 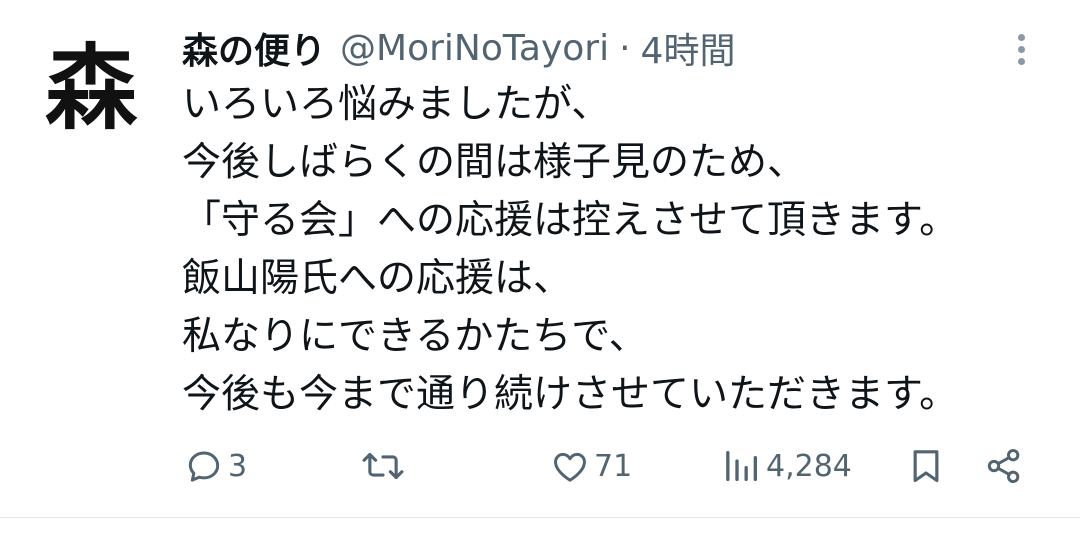 What do you see at coordinates (570, 220) in the screenshot?
I see `tweet-line: 「守る会」への応援は控えさせて頂きます。` at bounding box center [570, 220].